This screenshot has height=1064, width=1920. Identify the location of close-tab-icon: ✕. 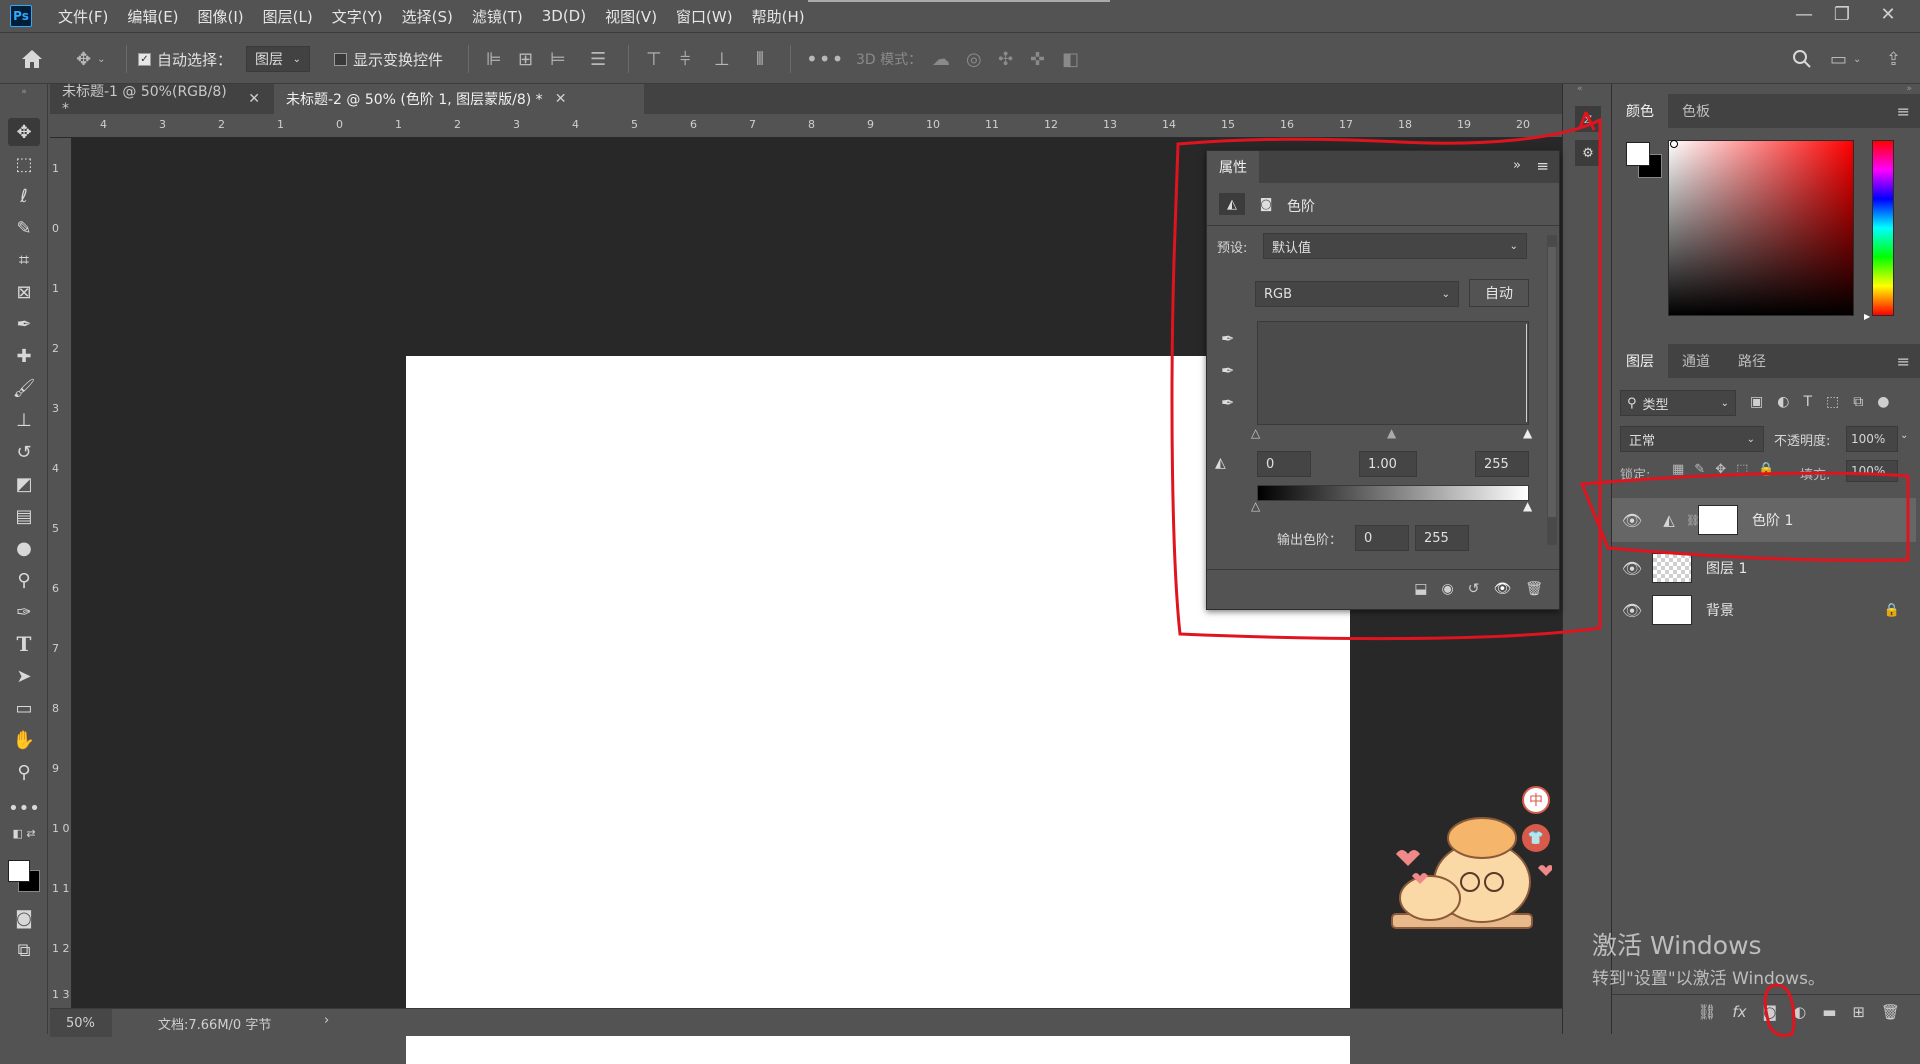
(561, 99).